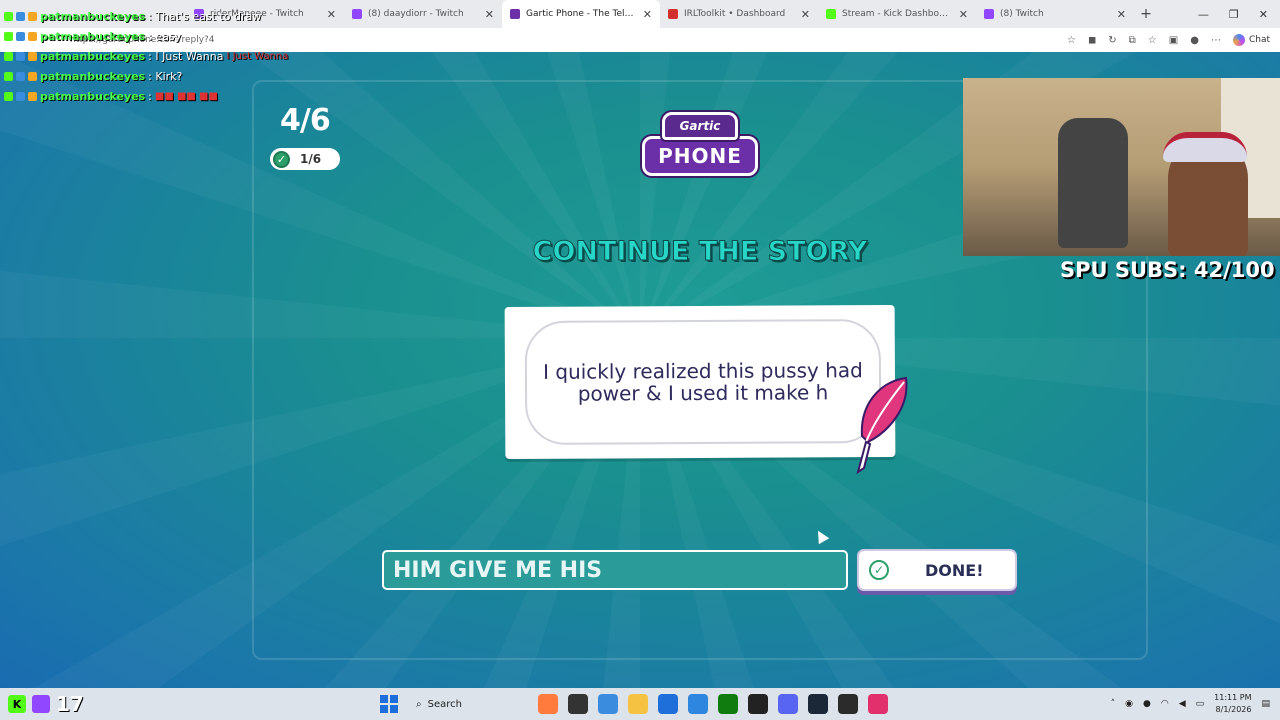 The height and width of the screenshot is (720, 1280). I want to click on tab-irltoolkit: IRLToolkit • Dashboard ✕, so click(739, 14).